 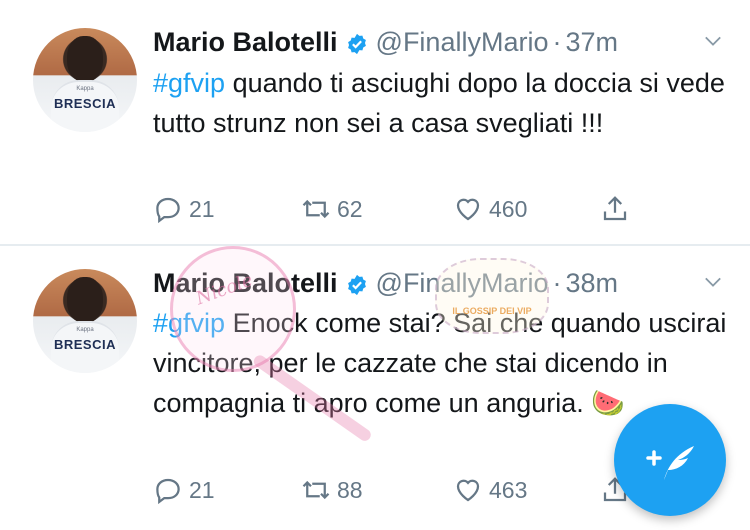 I want to click on author-name: Mario Balotelli, so click(x=245, y=42).